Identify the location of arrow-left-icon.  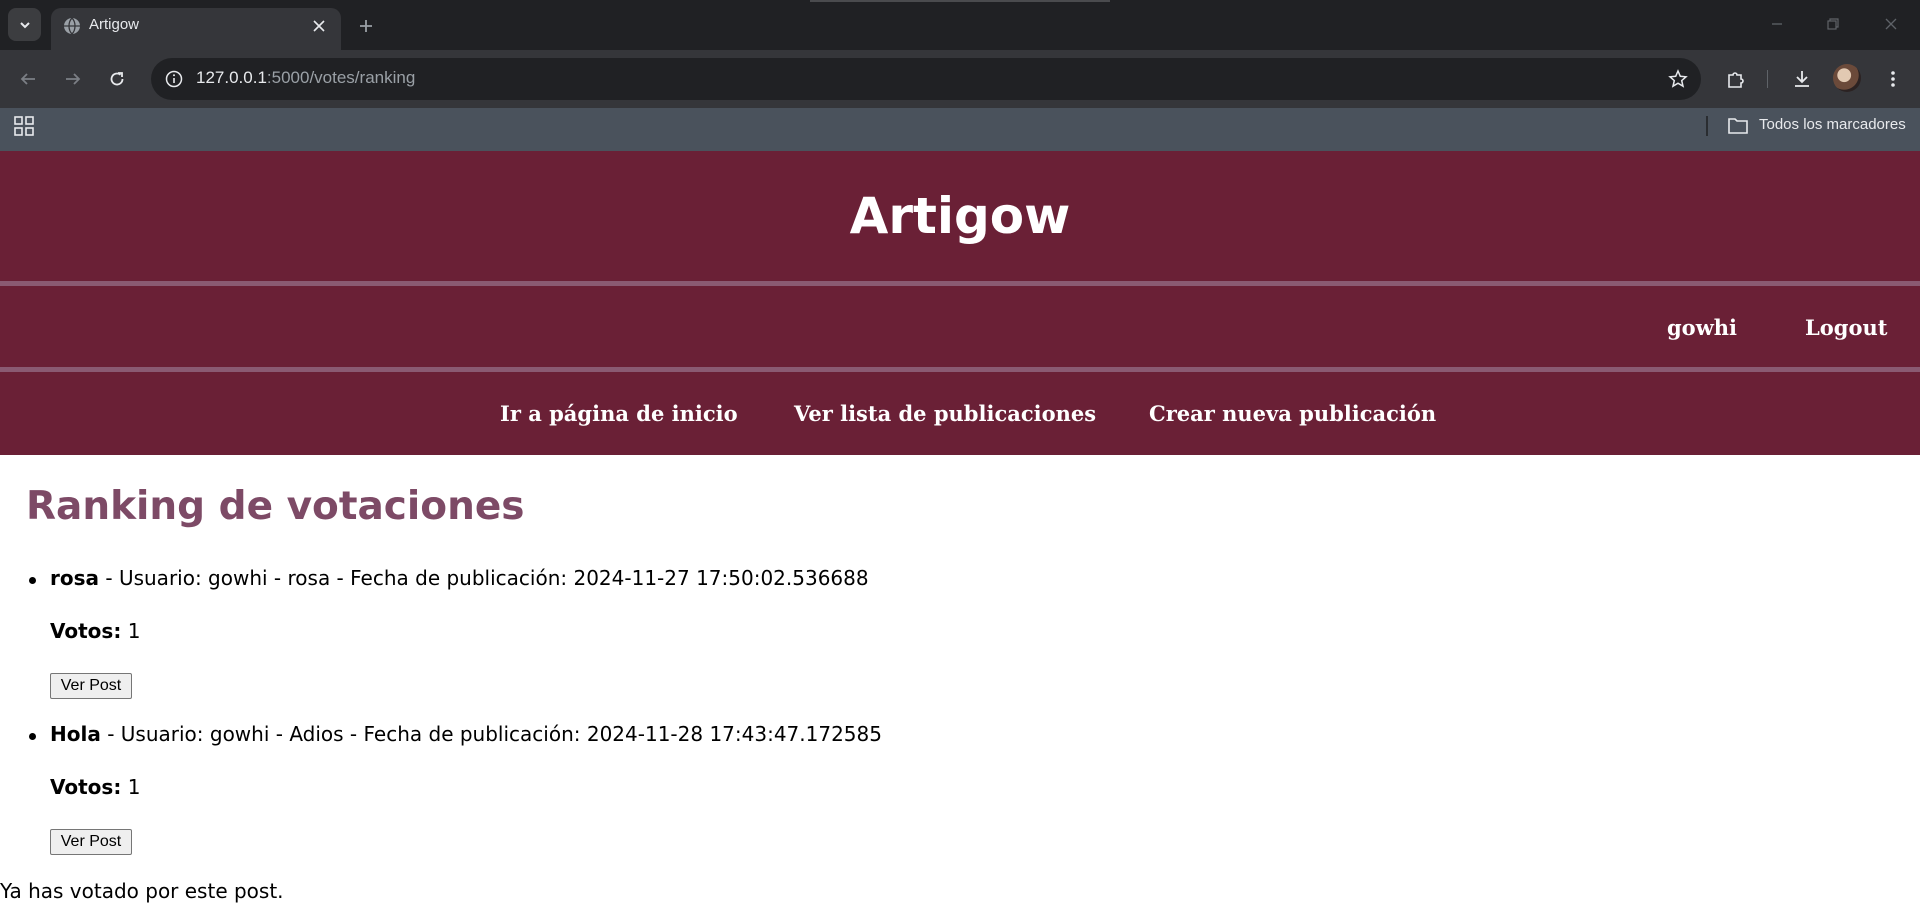
(27, 79).